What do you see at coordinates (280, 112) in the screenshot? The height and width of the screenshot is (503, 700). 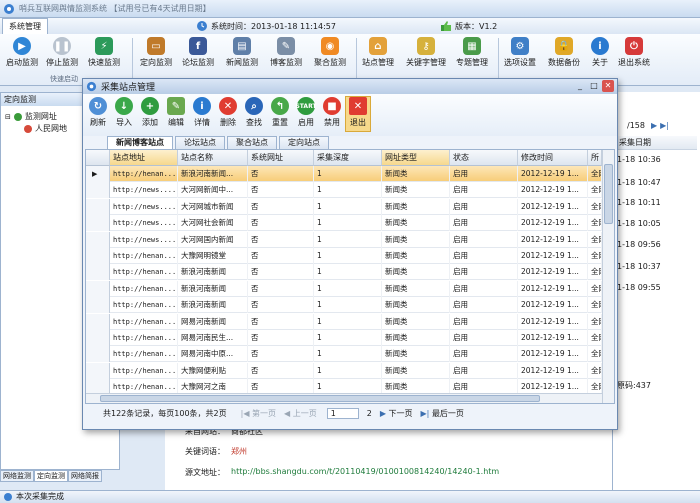 I see `reset-button: ↰ 重置` at bounding box center [280, 112].